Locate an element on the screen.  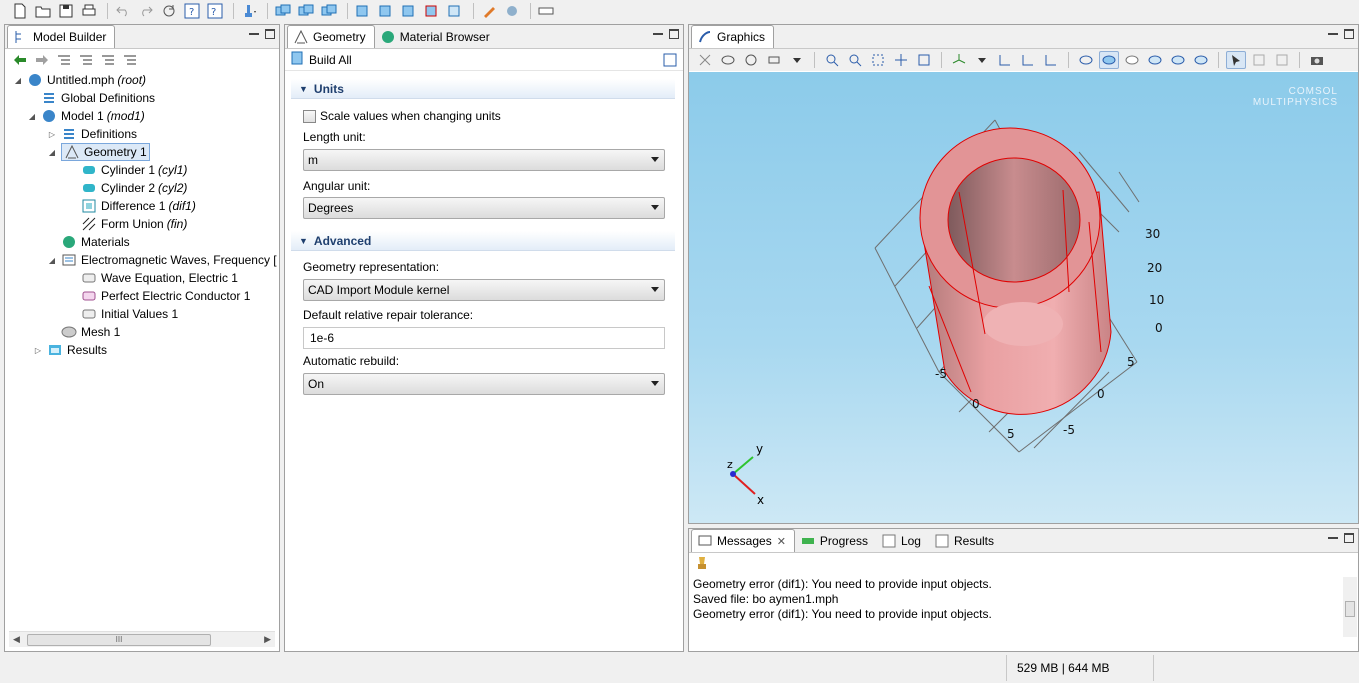
zoom-in-icon is located at coordinates (832, 60).